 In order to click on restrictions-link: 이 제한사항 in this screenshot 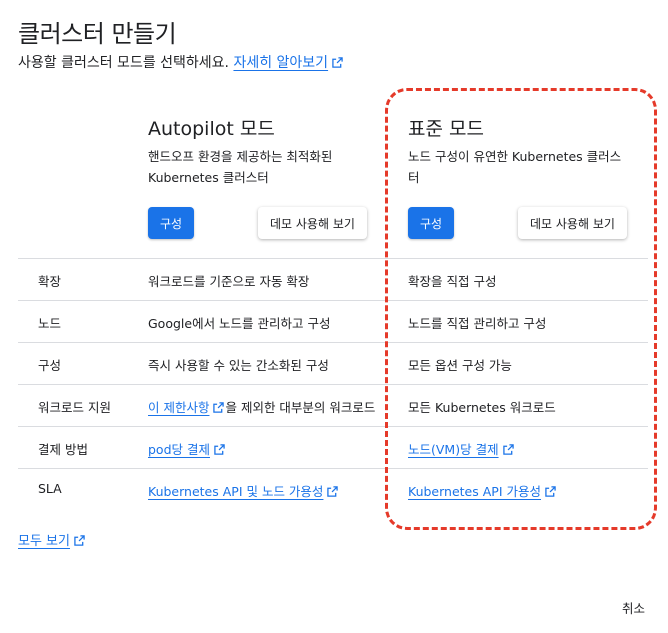, I will do `click(178, 407)`.